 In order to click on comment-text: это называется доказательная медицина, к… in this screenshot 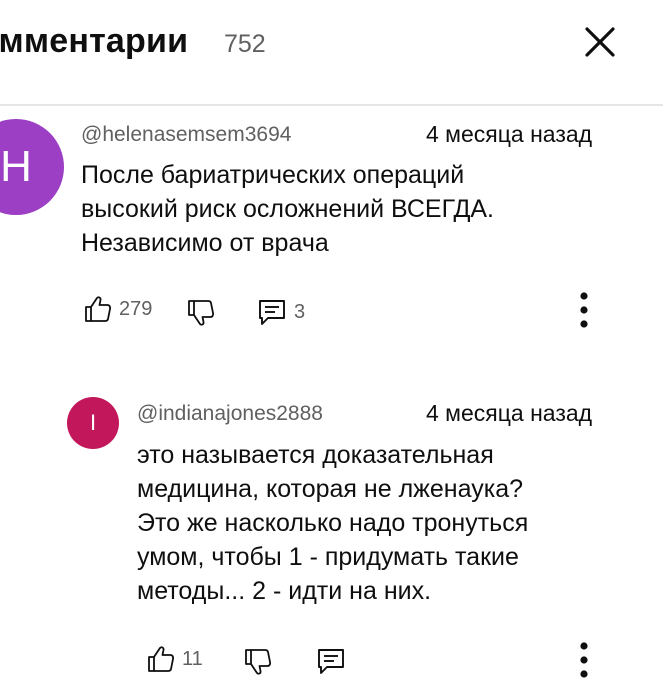, I will do `click(332, 523)`.